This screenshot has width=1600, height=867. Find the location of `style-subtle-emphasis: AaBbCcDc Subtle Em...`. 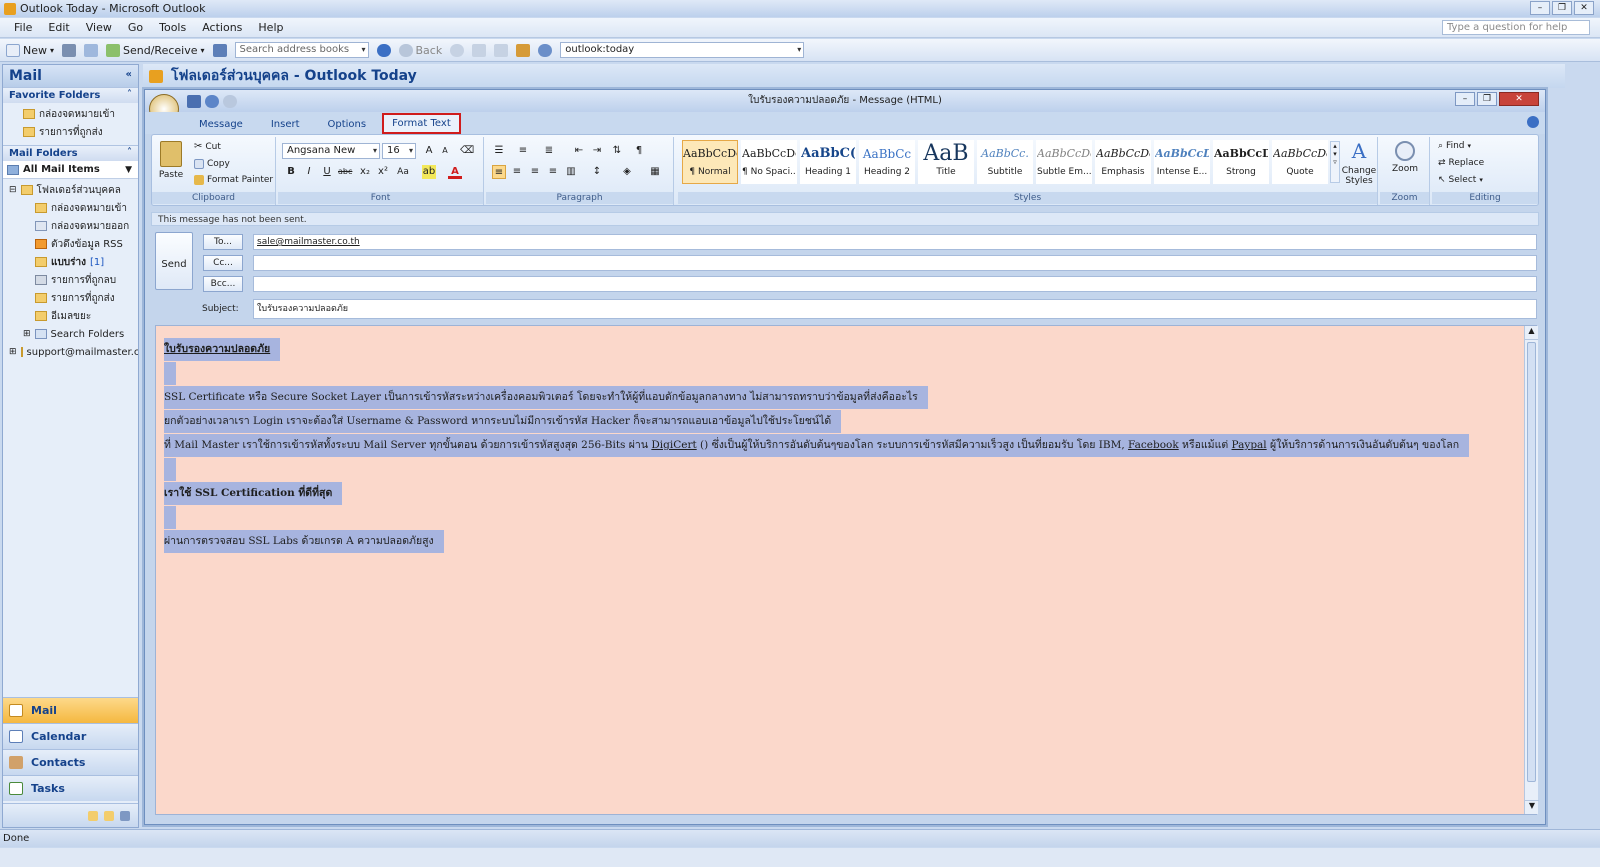

style-subtle-emphasis: AaBbCcDc Subtle Em... is located at coordinates (1064, 162).